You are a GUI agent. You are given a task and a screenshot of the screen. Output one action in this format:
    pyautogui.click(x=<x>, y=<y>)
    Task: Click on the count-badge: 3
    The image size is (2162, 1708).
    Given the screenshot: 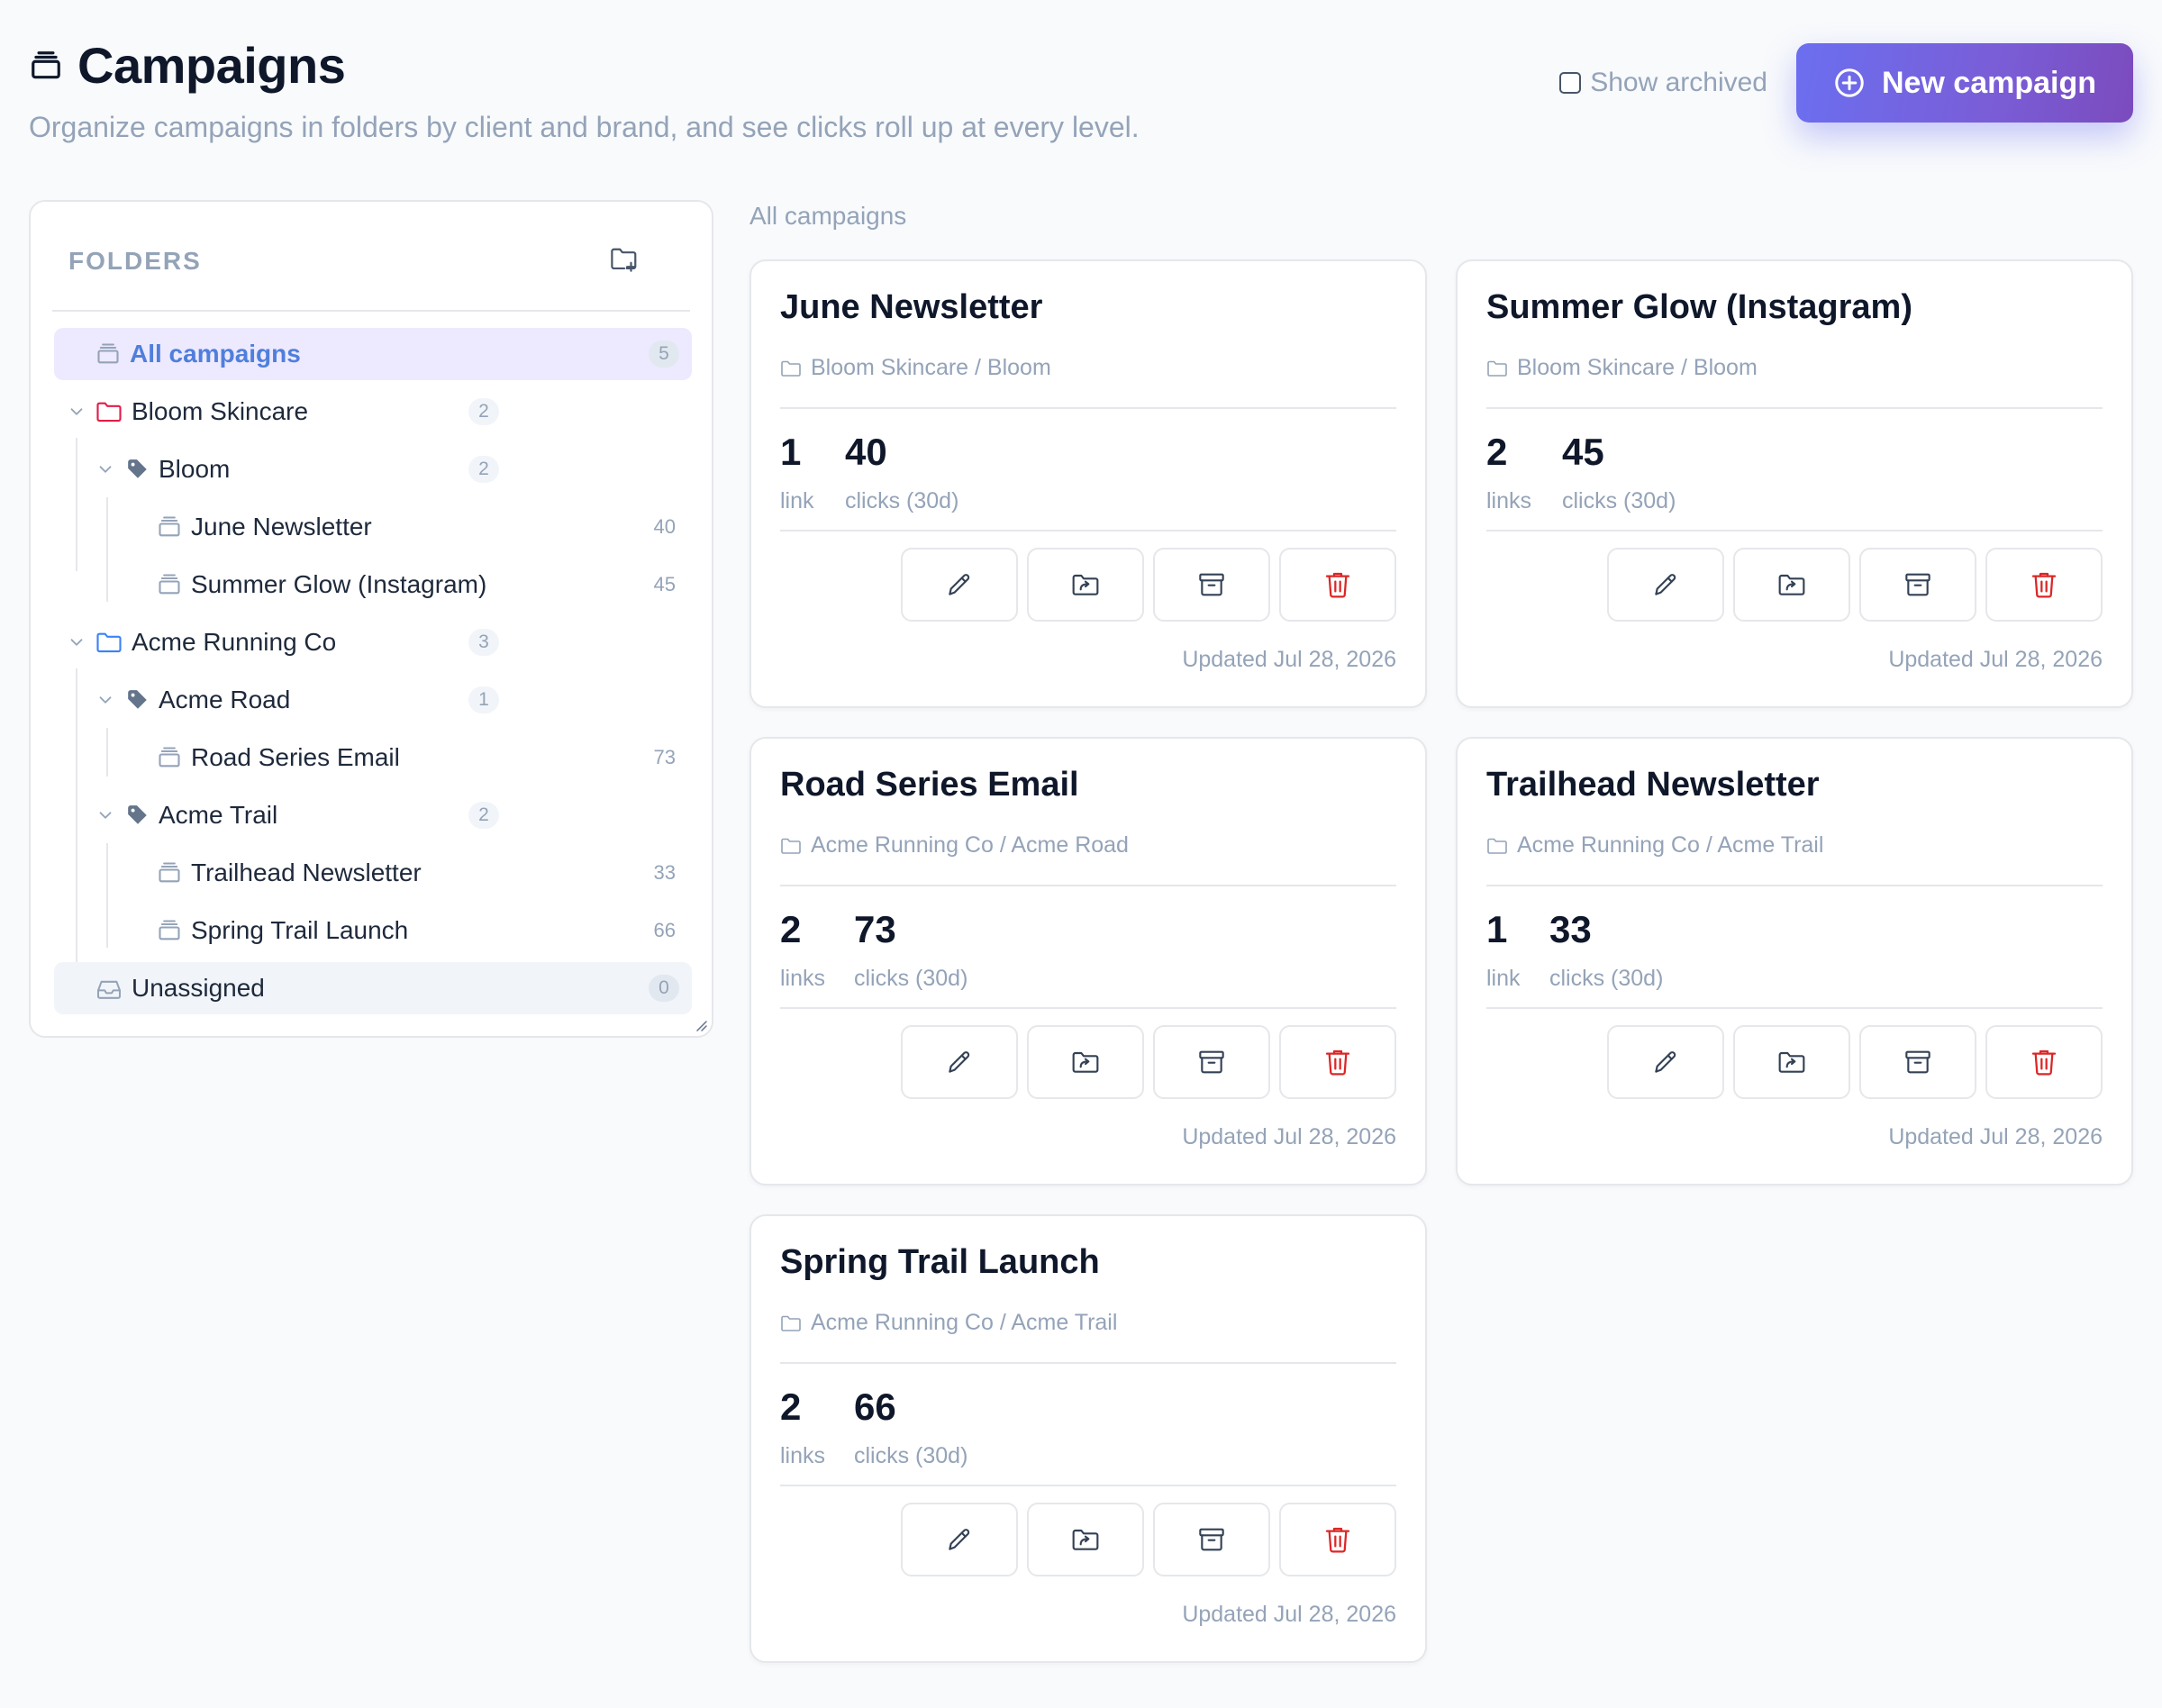 What is the action you would take?
    pyautogui.click(x=483, y=642)
    